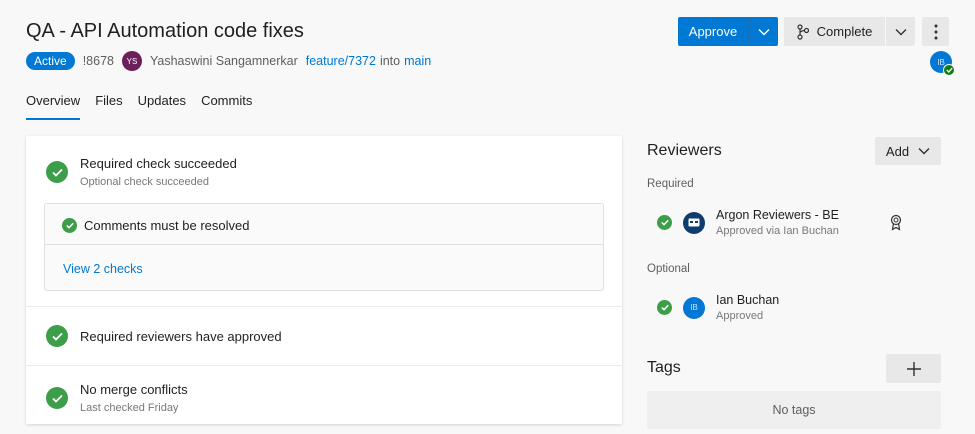 The image size is (975, 434). I want to click on add-label: Add, so click(897, 151).